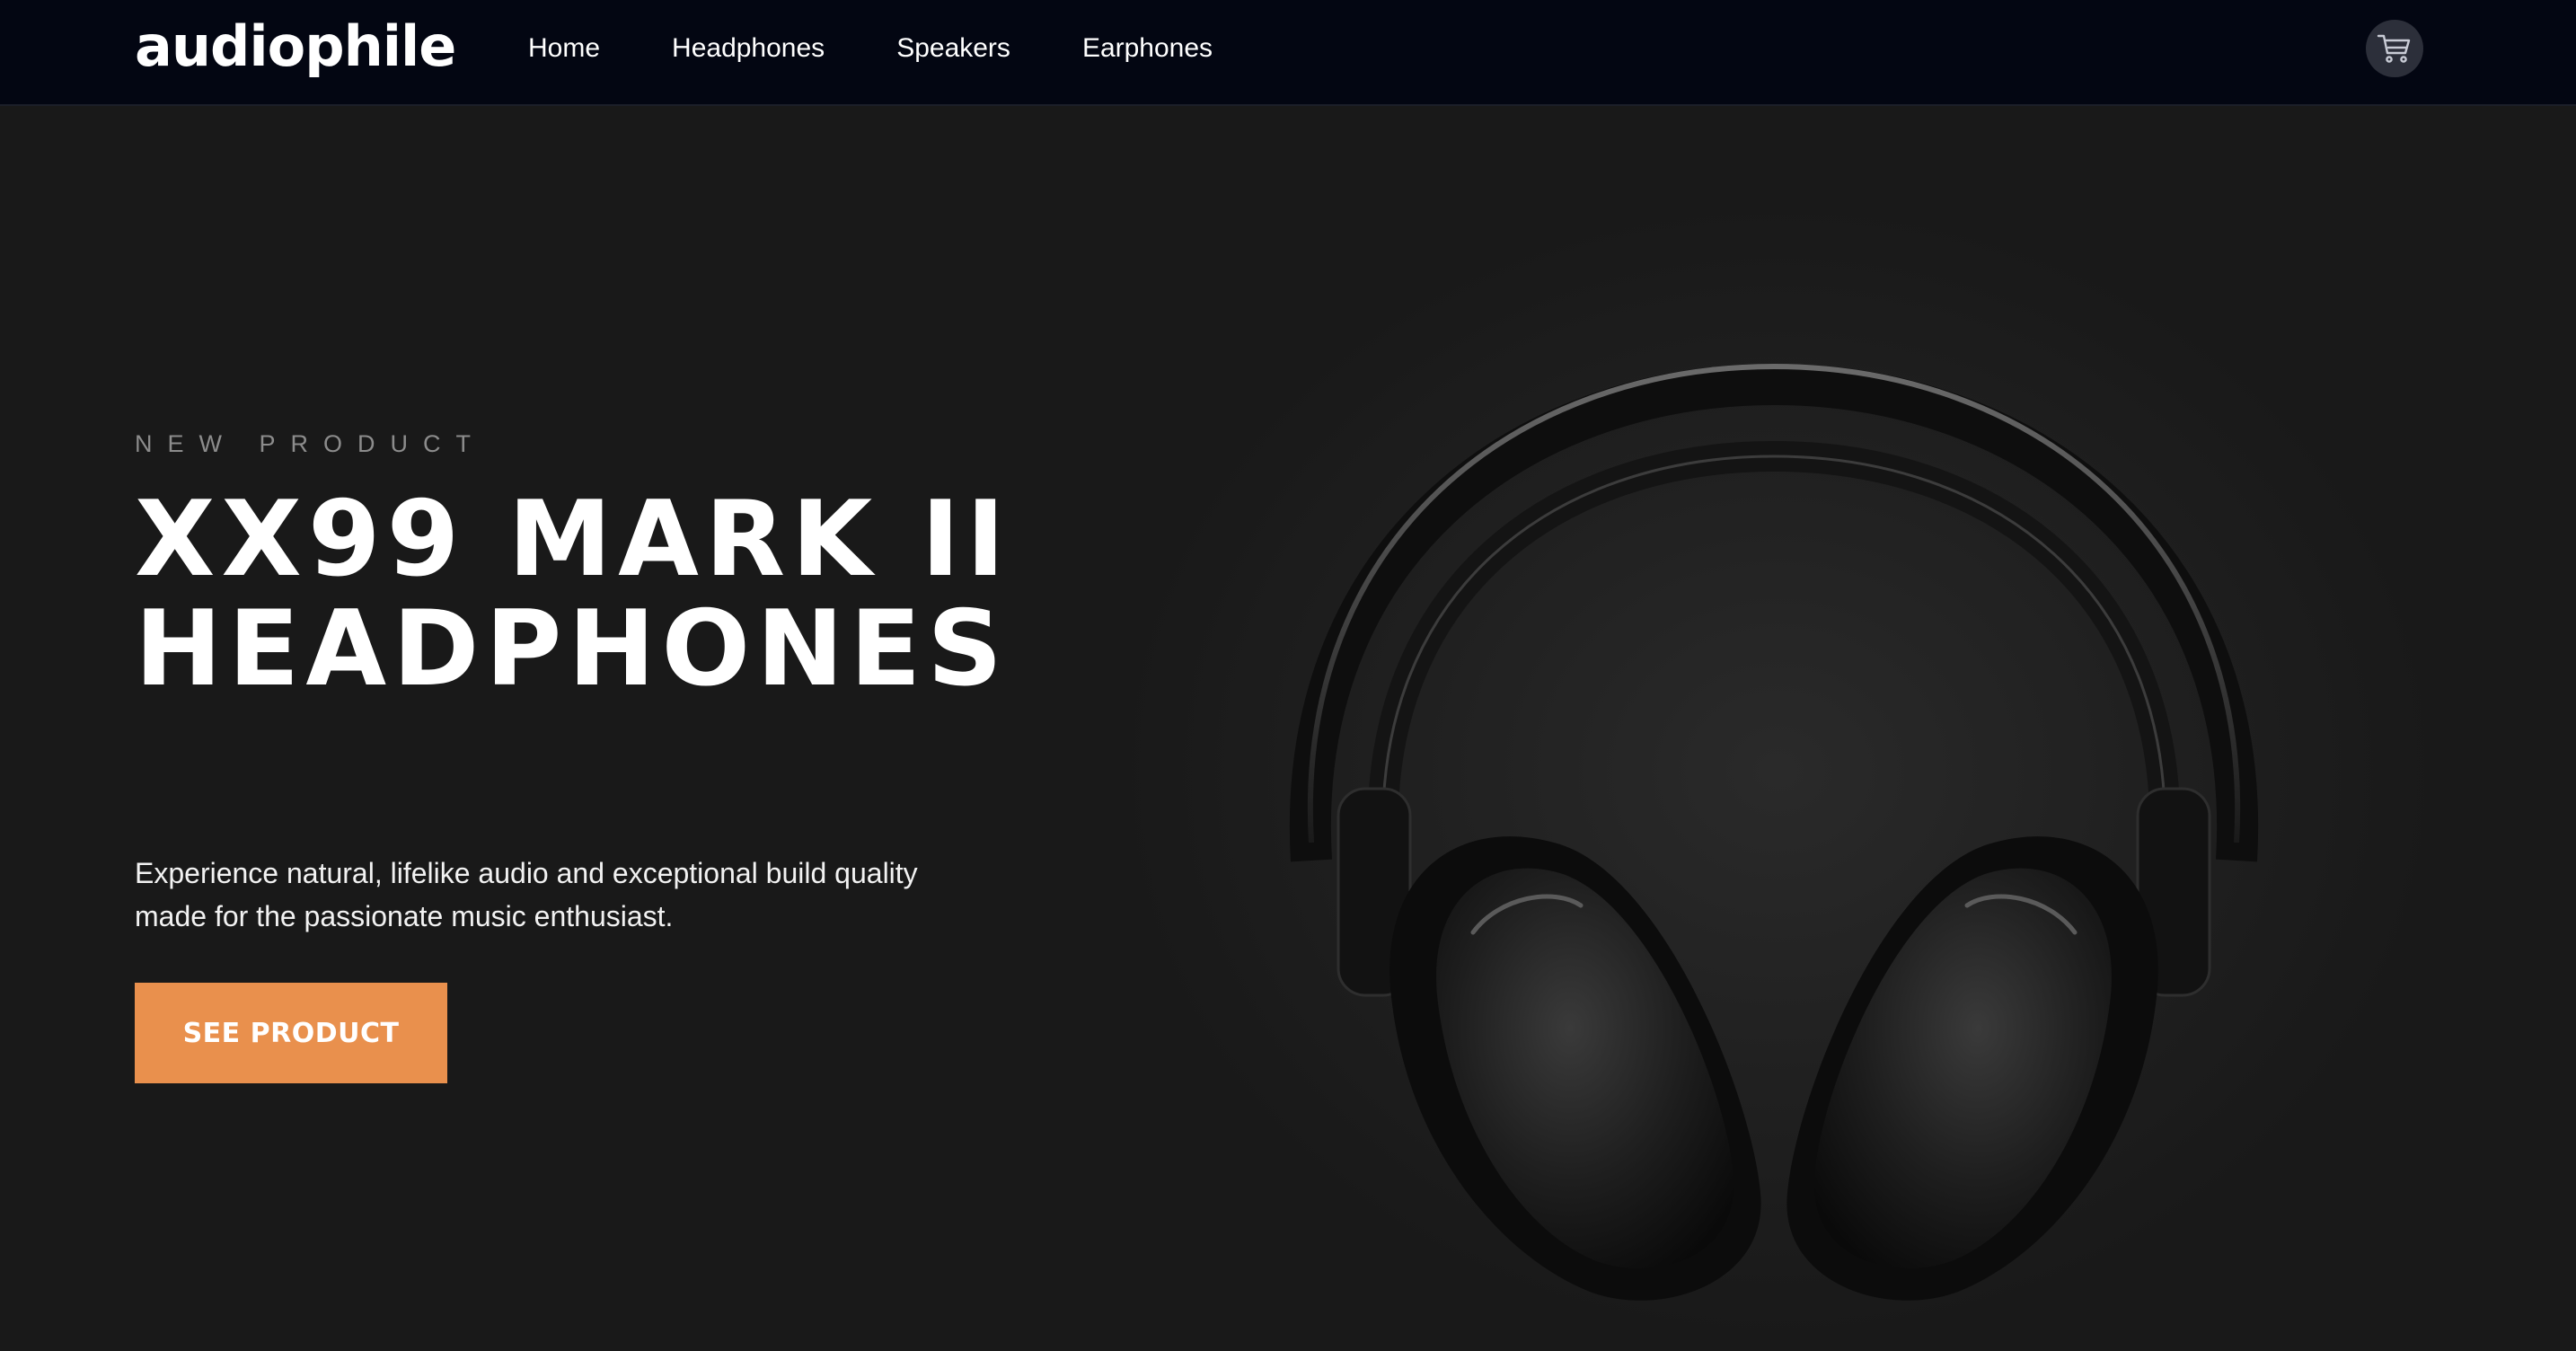 This screenshot has width=2576, height=1351. I want to click on hero-title: XX99 MARK II HEADPHONES, so click(573, 594).